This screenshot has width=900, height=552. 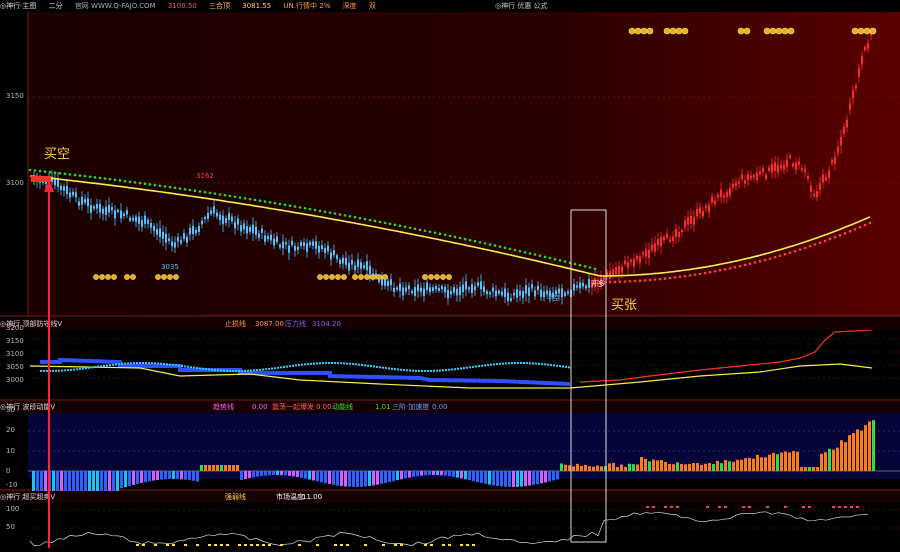 I want to click on sub2-ytick-0: 0, so click(x=8, y=471).